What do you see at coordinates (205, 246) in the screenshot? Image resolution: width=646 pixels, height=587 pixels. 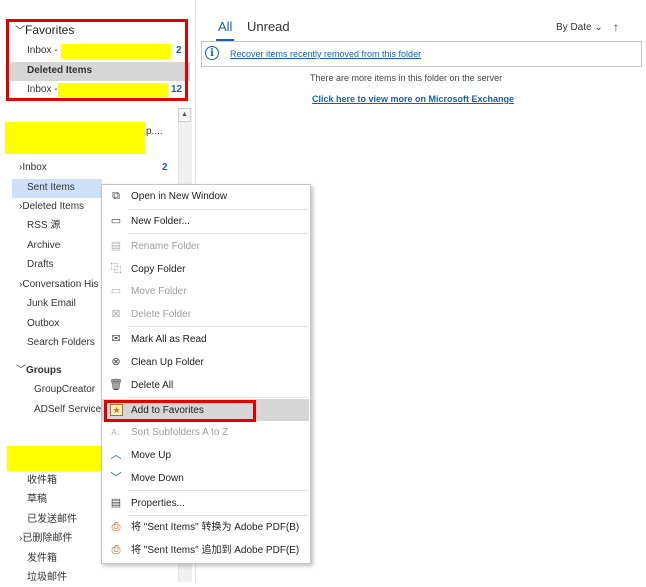 I see `menu-rename-folder: ▤ Rename Folder` at bounding box center [205, 246].